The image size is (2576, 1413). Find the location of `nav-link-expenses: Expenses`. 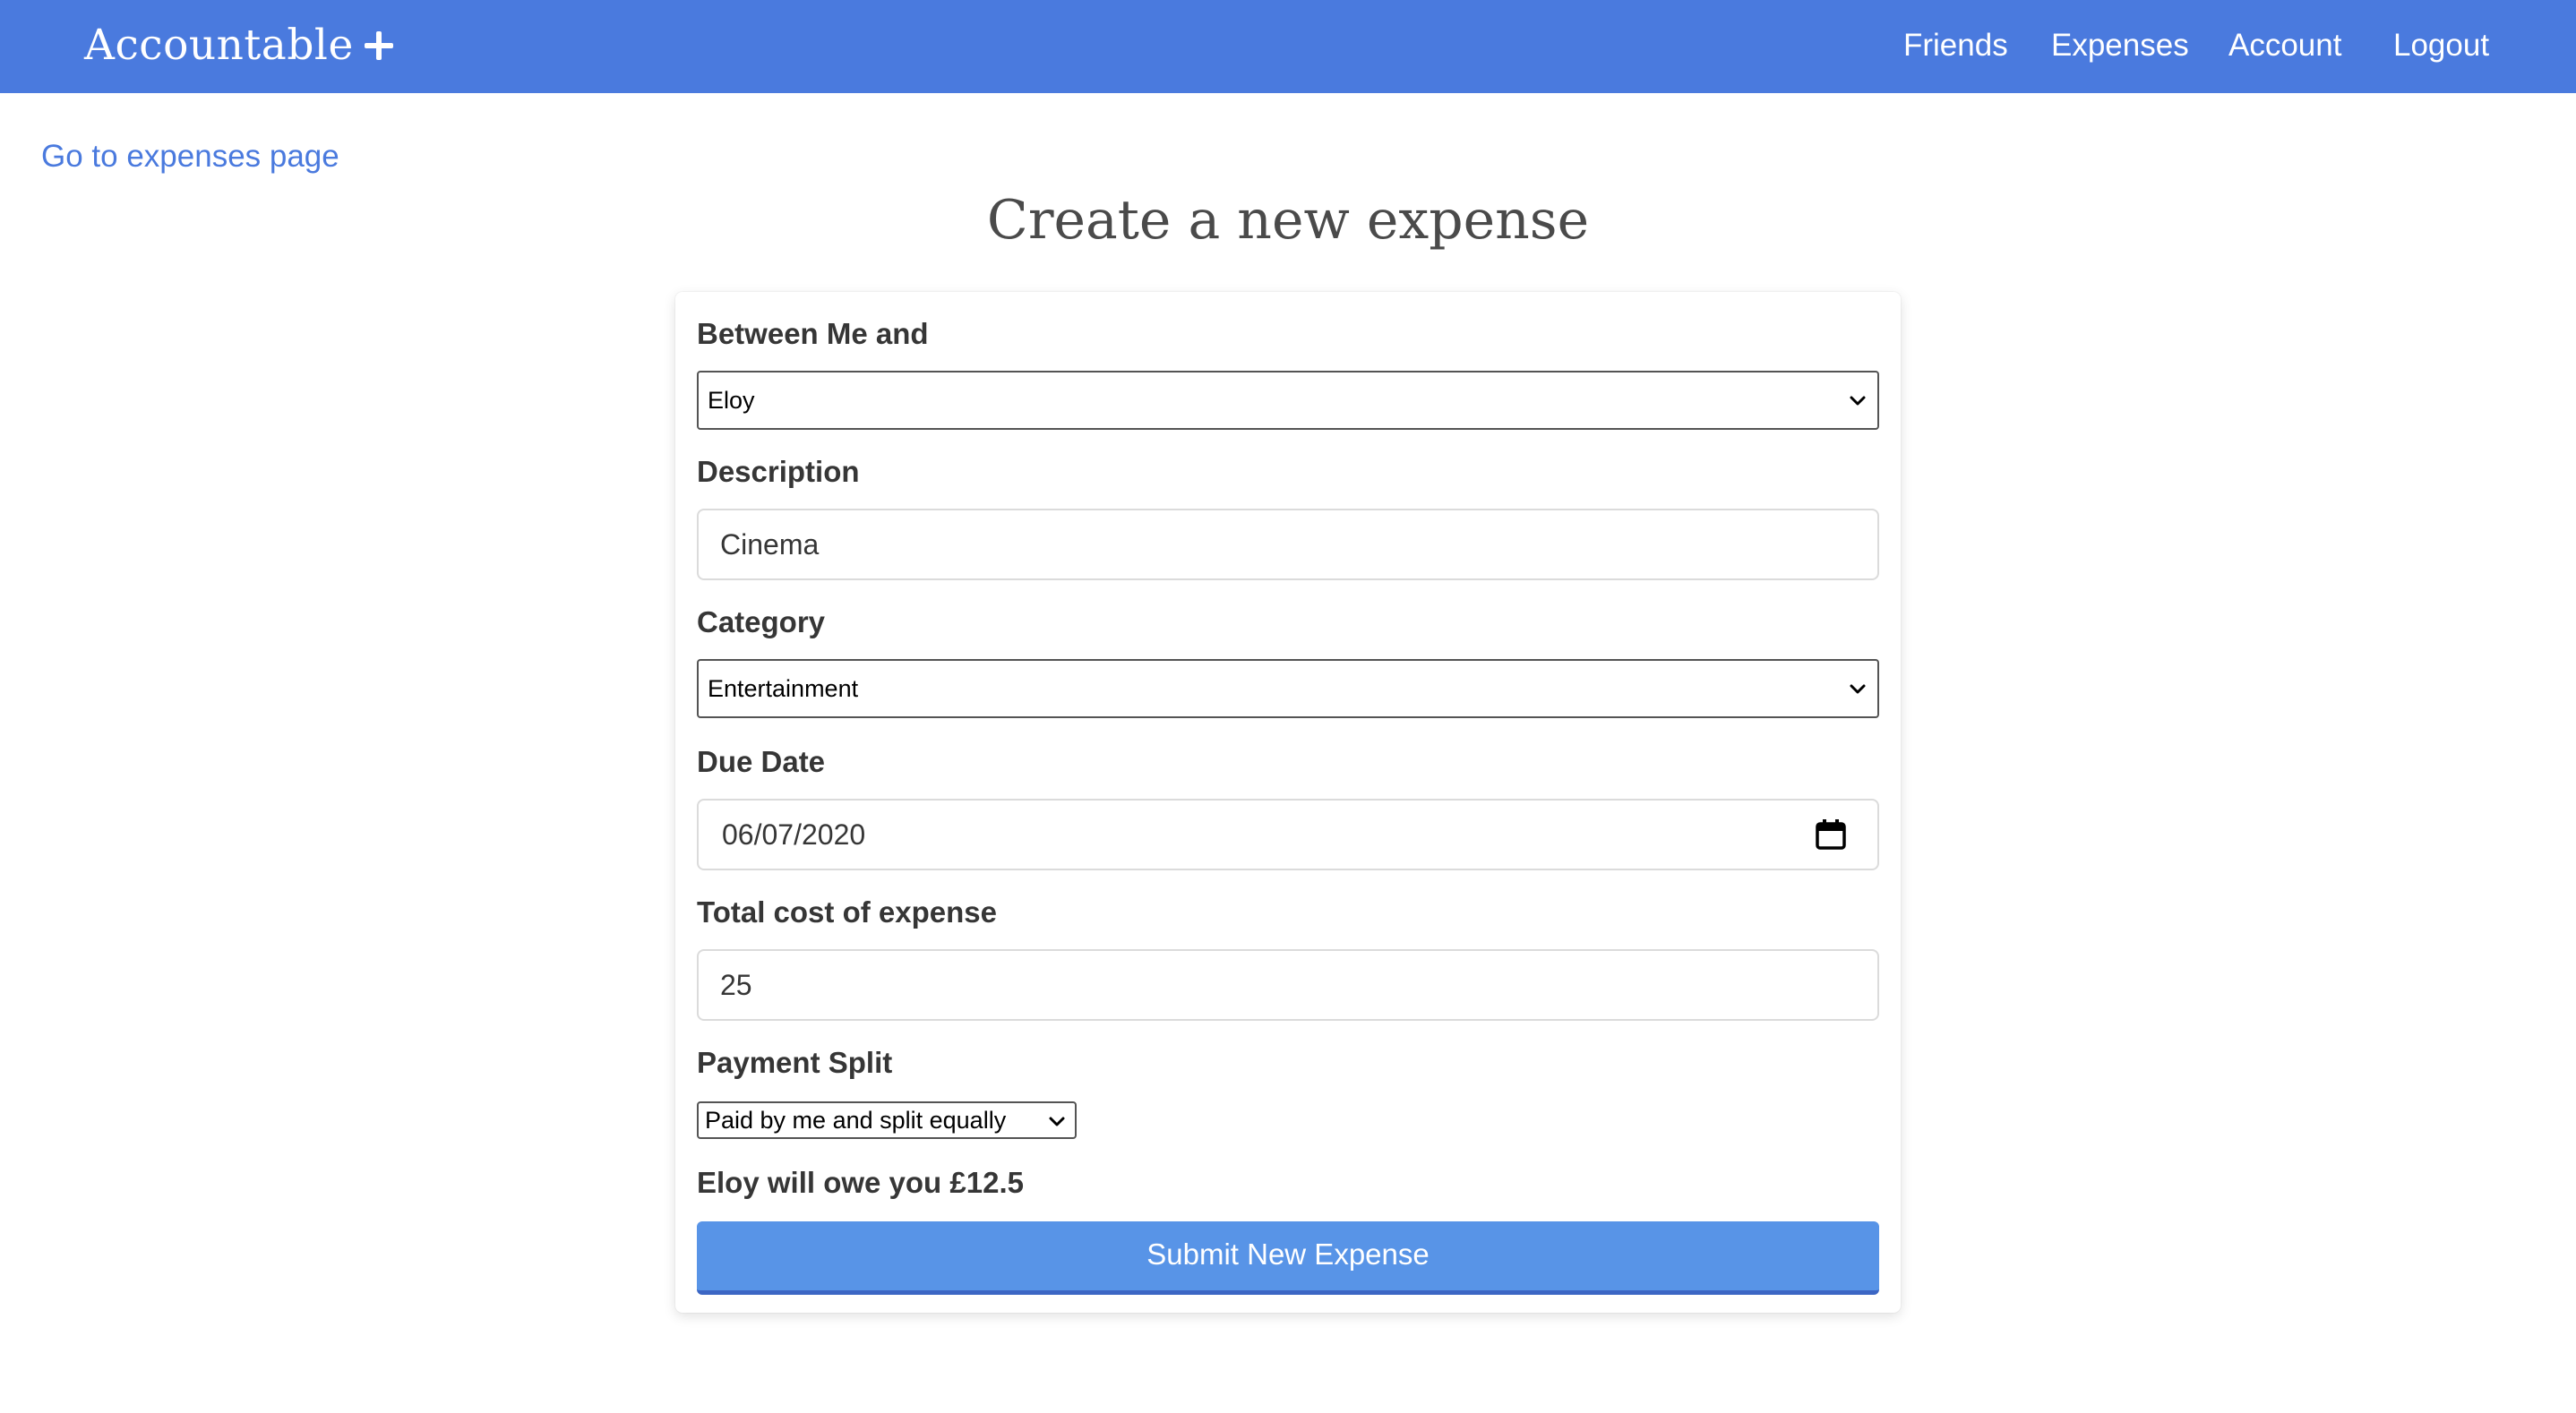

nav-link-expenses: Expenses is located at coordinates (2120, 45).